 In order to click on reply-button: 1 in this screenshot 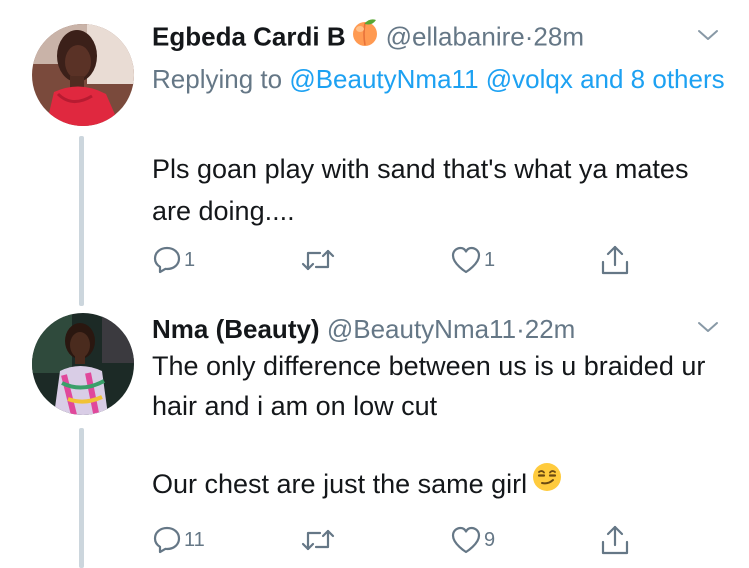, I will do `click(173, 260)`.